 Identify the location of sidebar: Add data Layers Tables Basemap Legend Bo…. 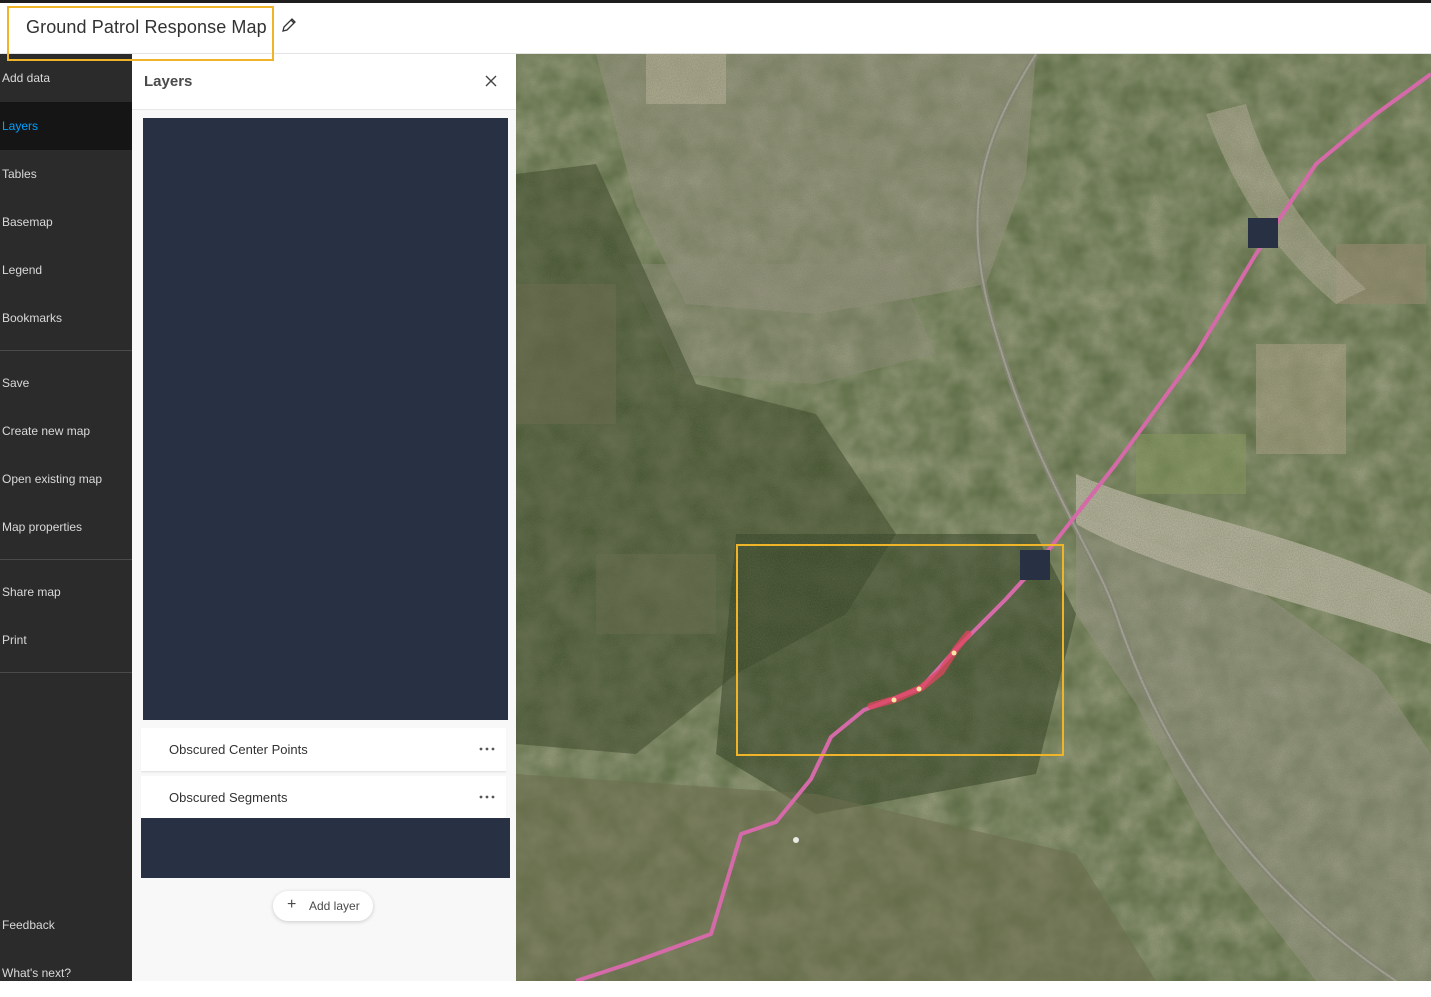
(66, 517).